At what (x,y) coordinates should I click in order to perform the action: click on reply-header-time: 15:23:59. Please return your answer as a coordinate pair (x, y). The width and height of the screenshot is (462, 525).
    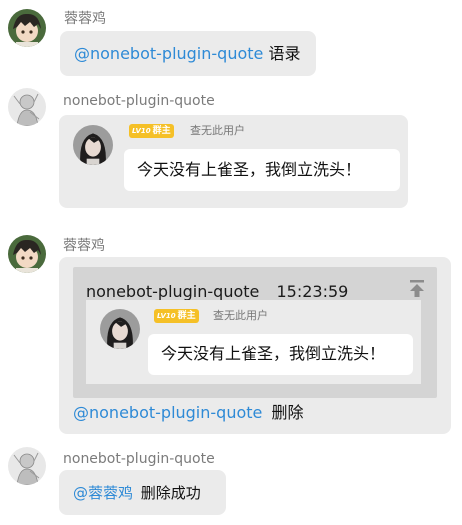
    Looking at the image, I should click on (312, 291).